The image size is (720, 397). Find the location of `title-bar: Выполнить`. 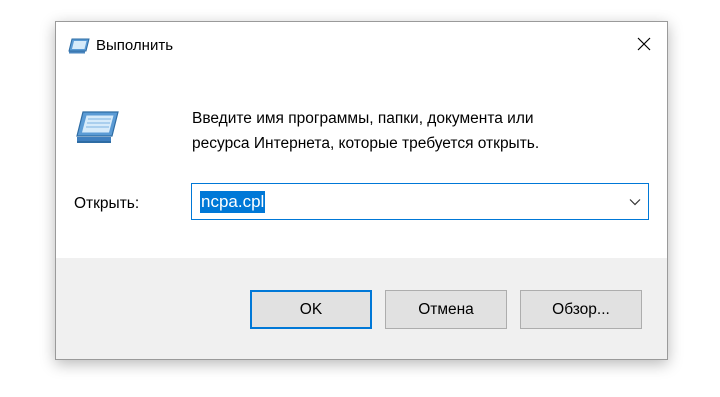

title-bar: Выполнить is located at coordinates (361, 46).